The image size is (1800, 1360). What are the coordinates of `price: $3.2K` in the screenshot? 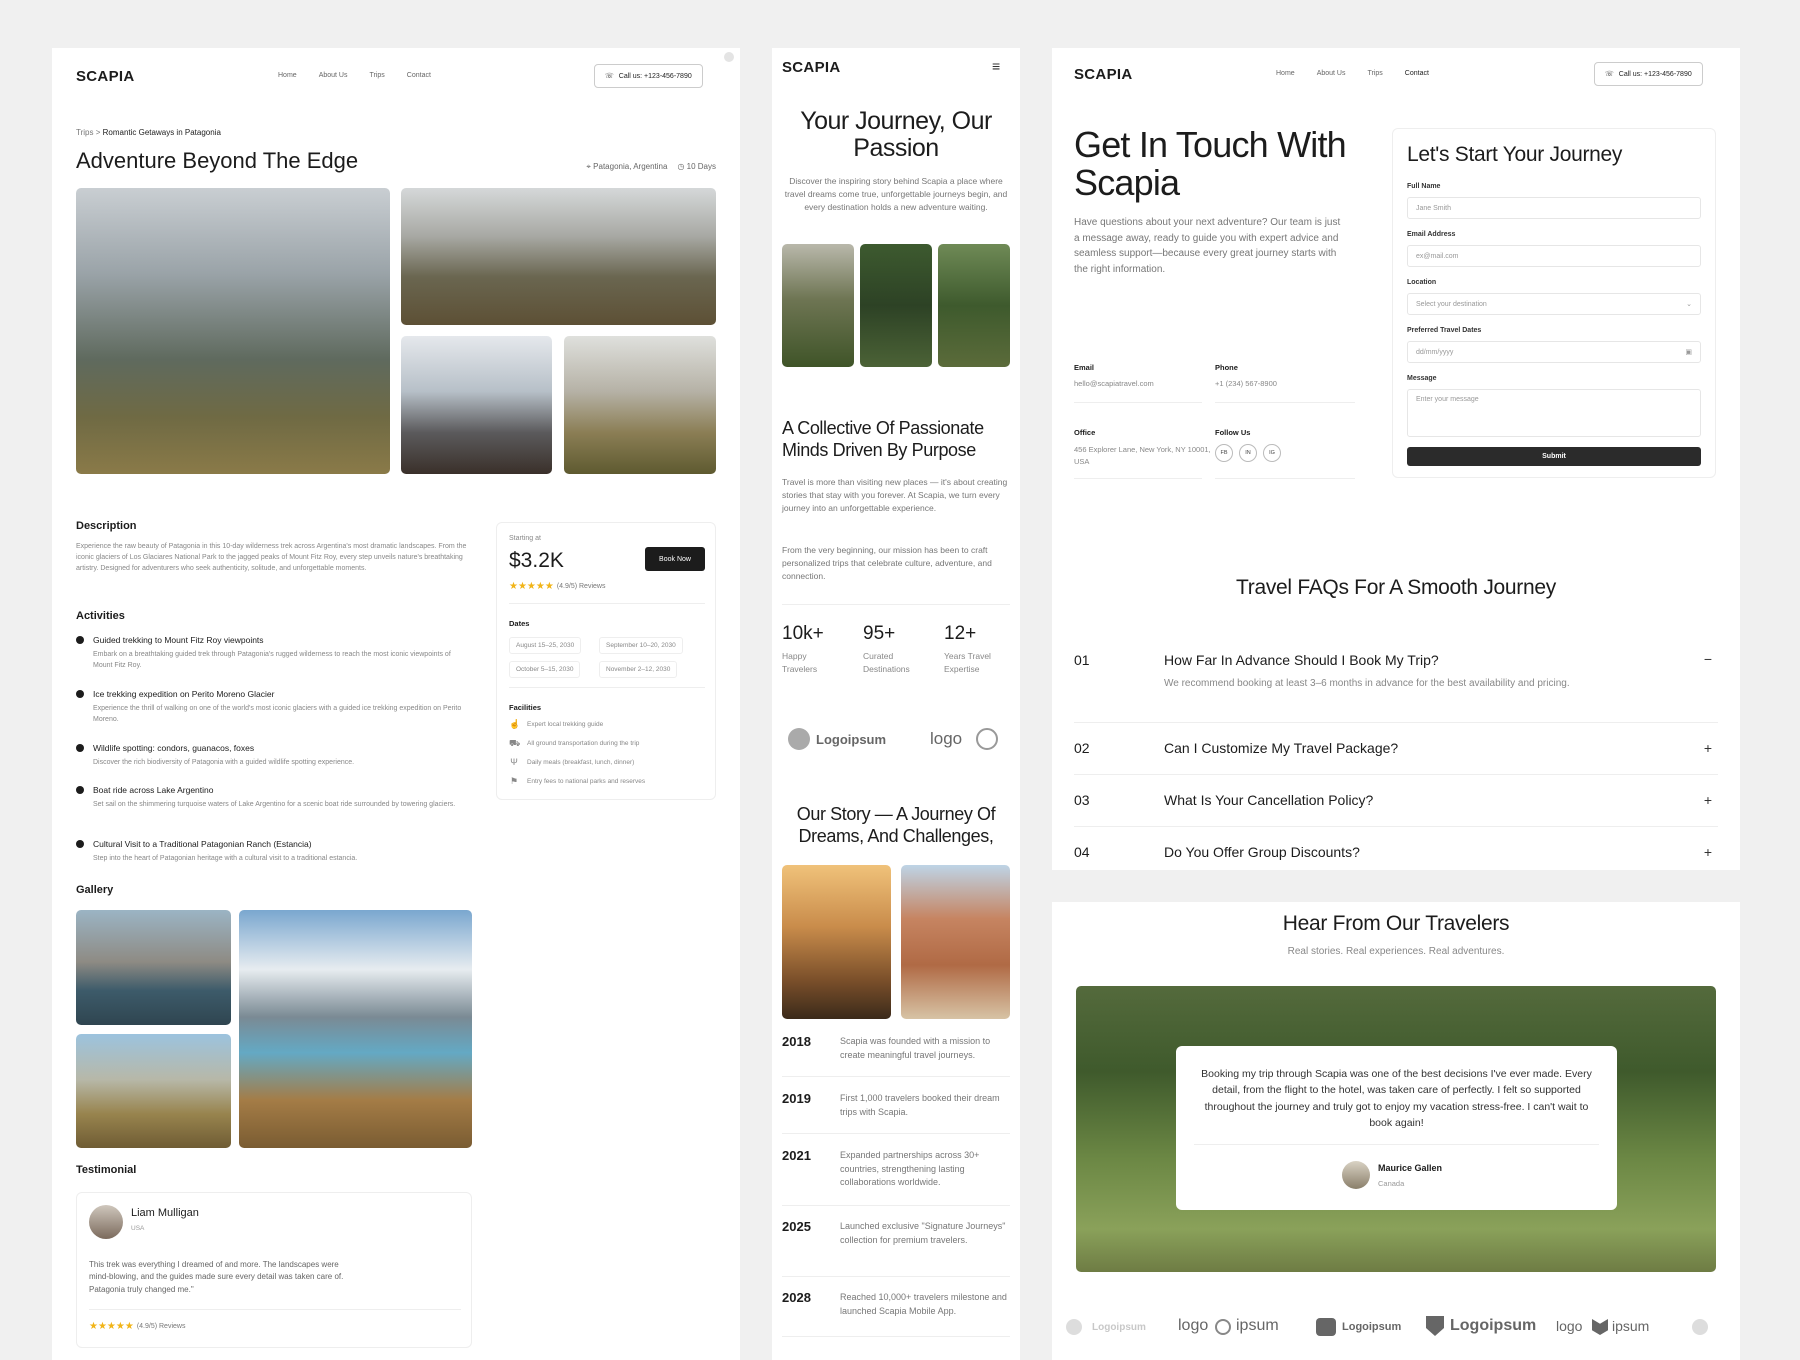 It's located at (536, 560).